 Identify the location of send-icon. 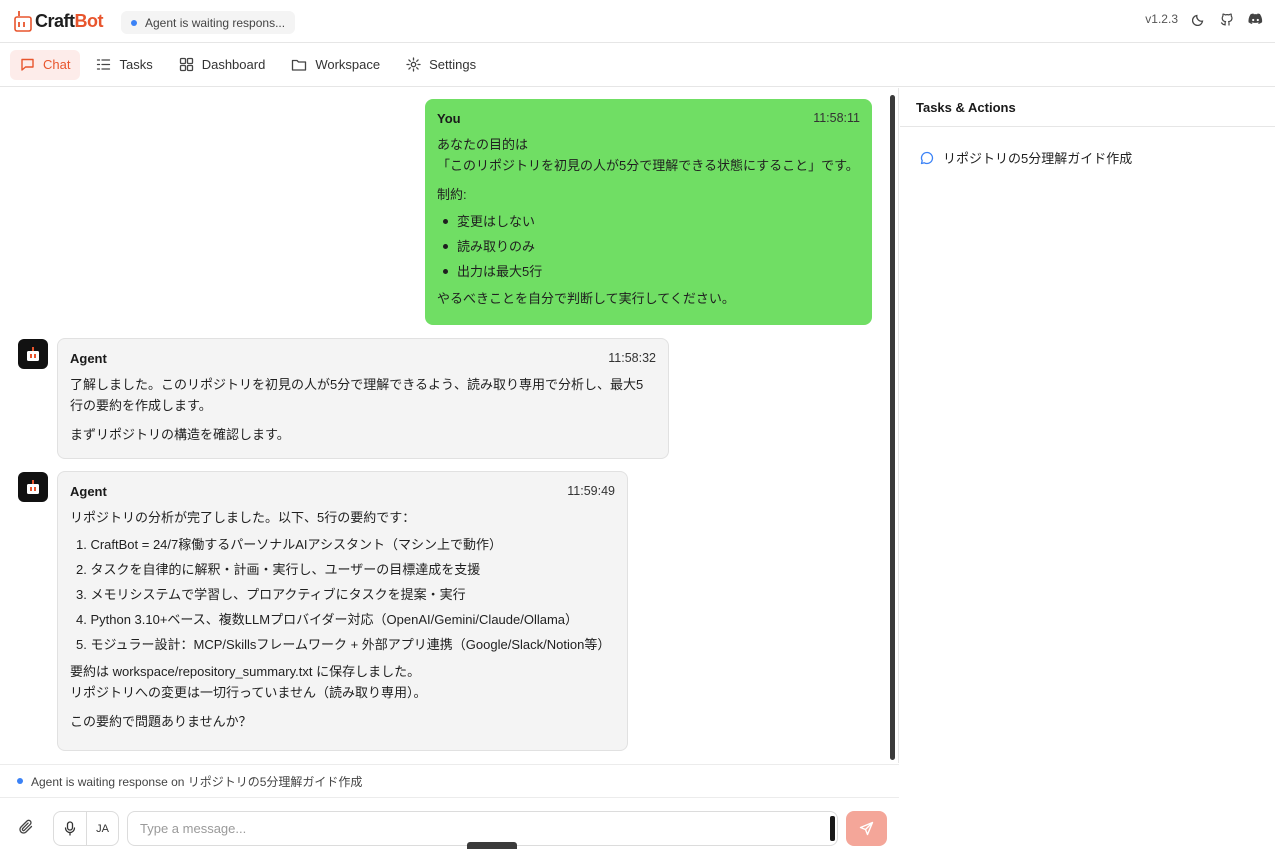
(866, 828).